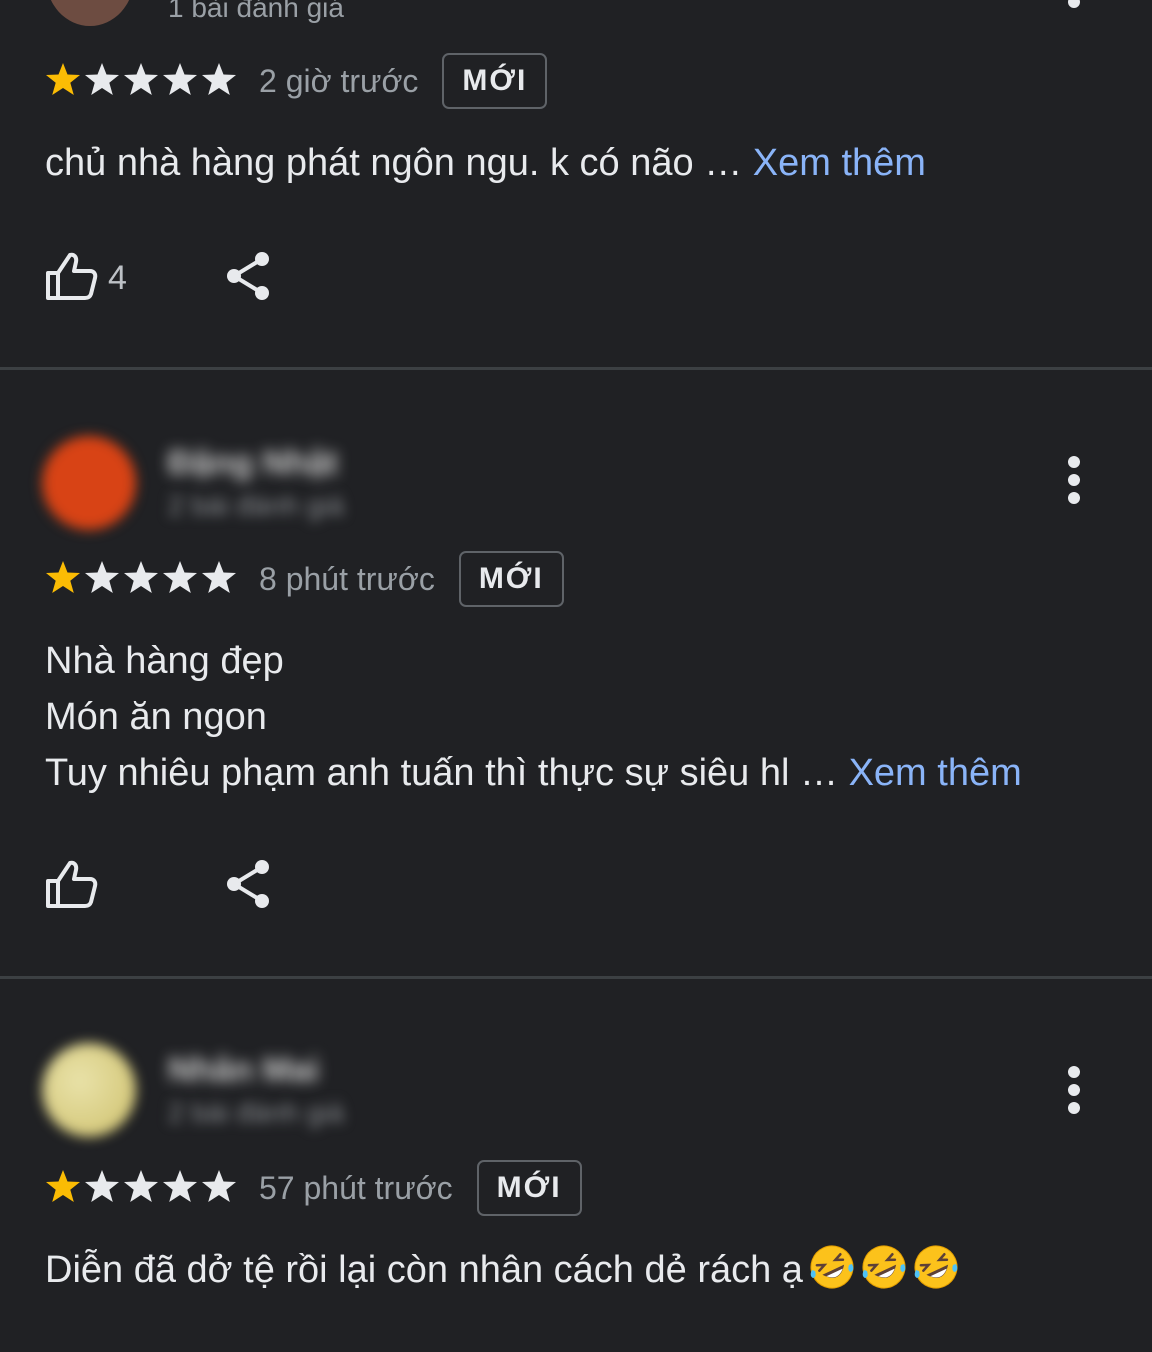 The image size is (1152, 1352). I want to click on rating-row: 8 phút trước MỚI, so click(304, 579).